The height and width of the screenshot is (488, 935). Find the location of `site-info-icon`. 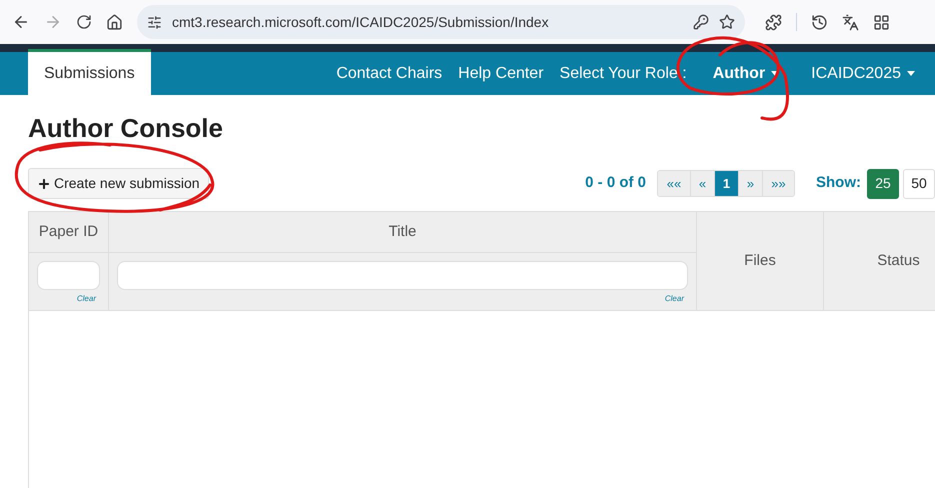

site-info-icon is located at coordinates (154, 22).